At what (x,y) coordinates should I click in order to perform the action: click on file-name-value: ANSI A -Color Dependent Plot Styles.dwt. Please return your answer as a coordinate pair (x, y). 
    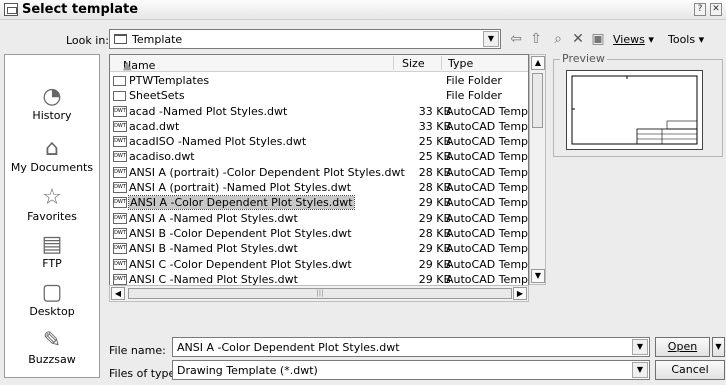
    Looking at the image, I should click on (288, 347).